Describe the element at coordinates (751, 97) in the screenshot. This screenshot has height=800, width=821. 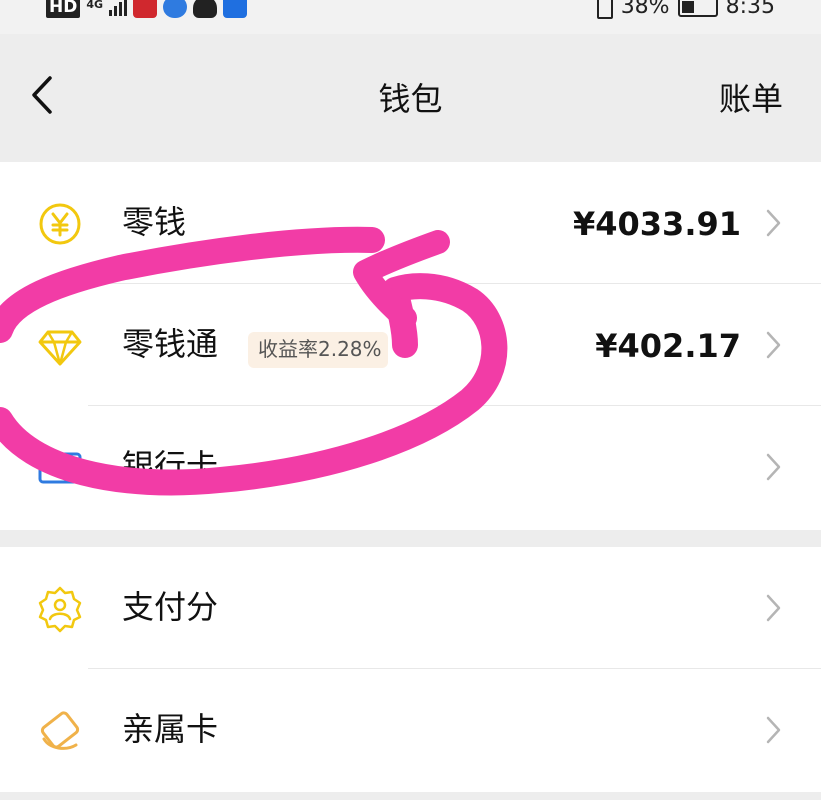
I see `bill-button: 账单` at that location.